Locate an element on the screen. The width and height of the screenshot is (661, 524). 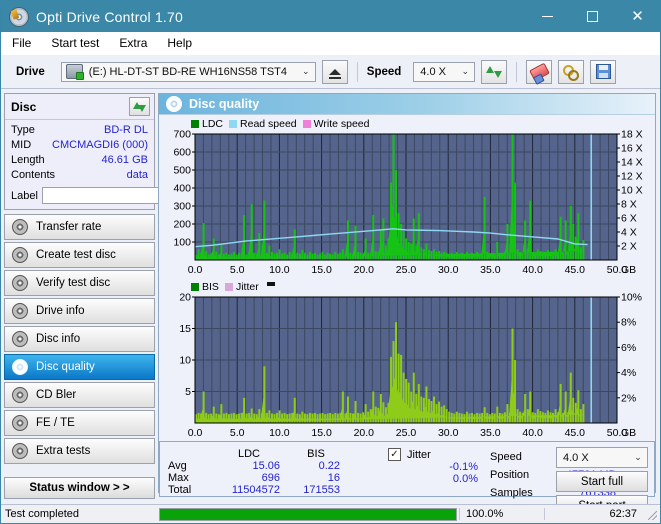
svg-text: 15.0 is located at coordinates (321, 270).